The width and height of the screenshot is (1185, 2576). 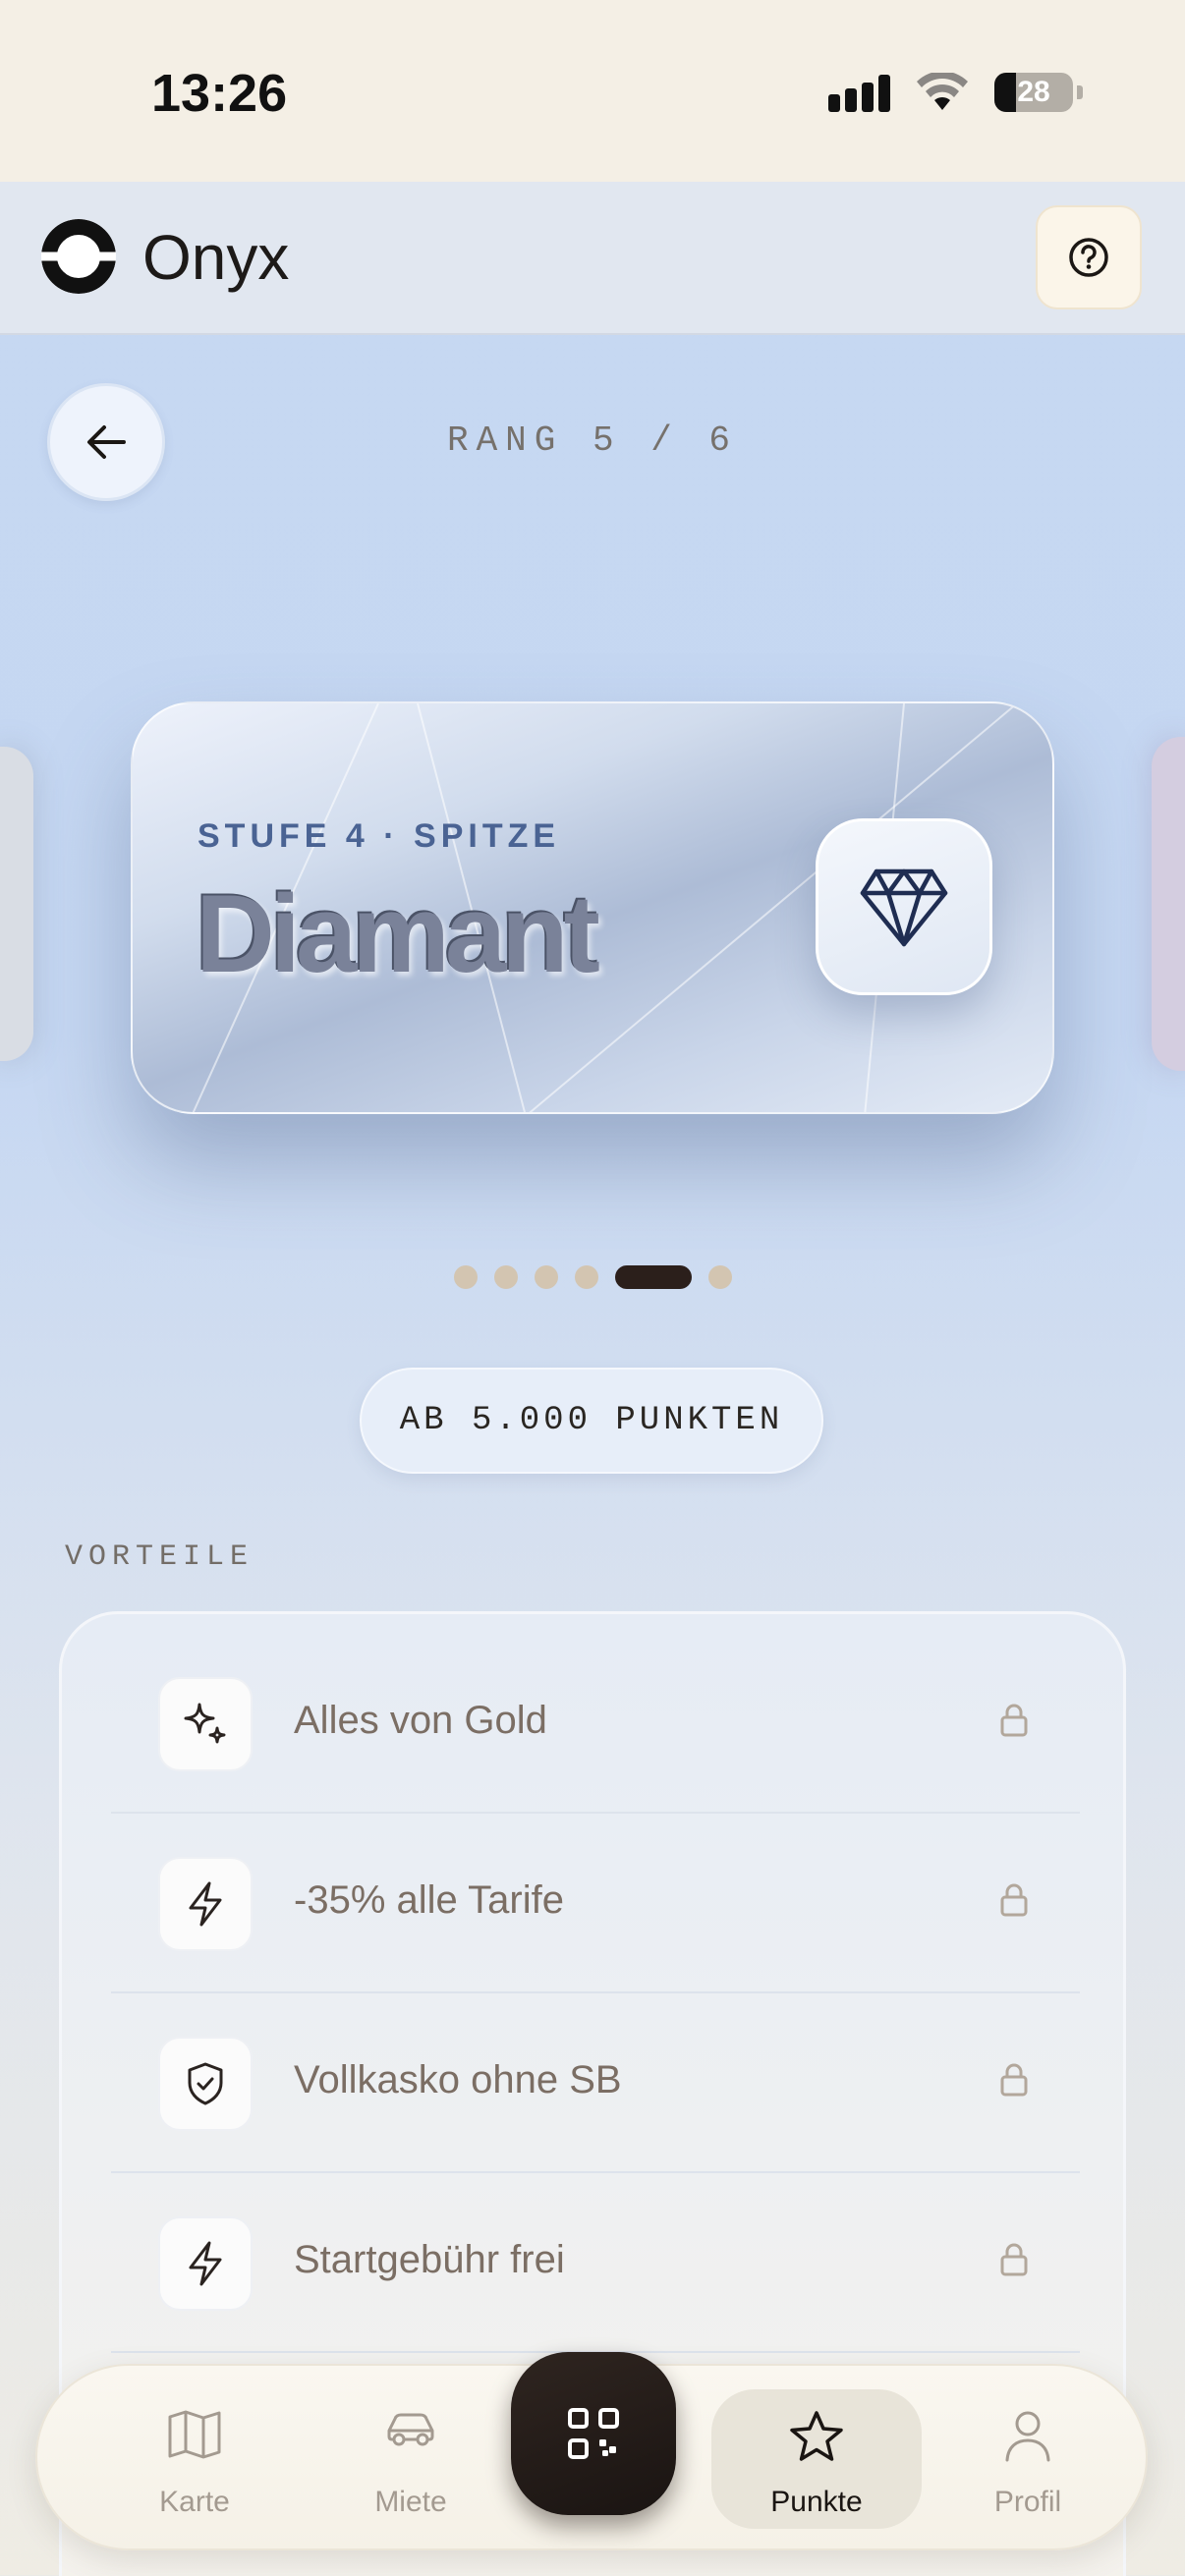 I want to click on nav-item-profil: Profil, so click(x=1028, y=2459).